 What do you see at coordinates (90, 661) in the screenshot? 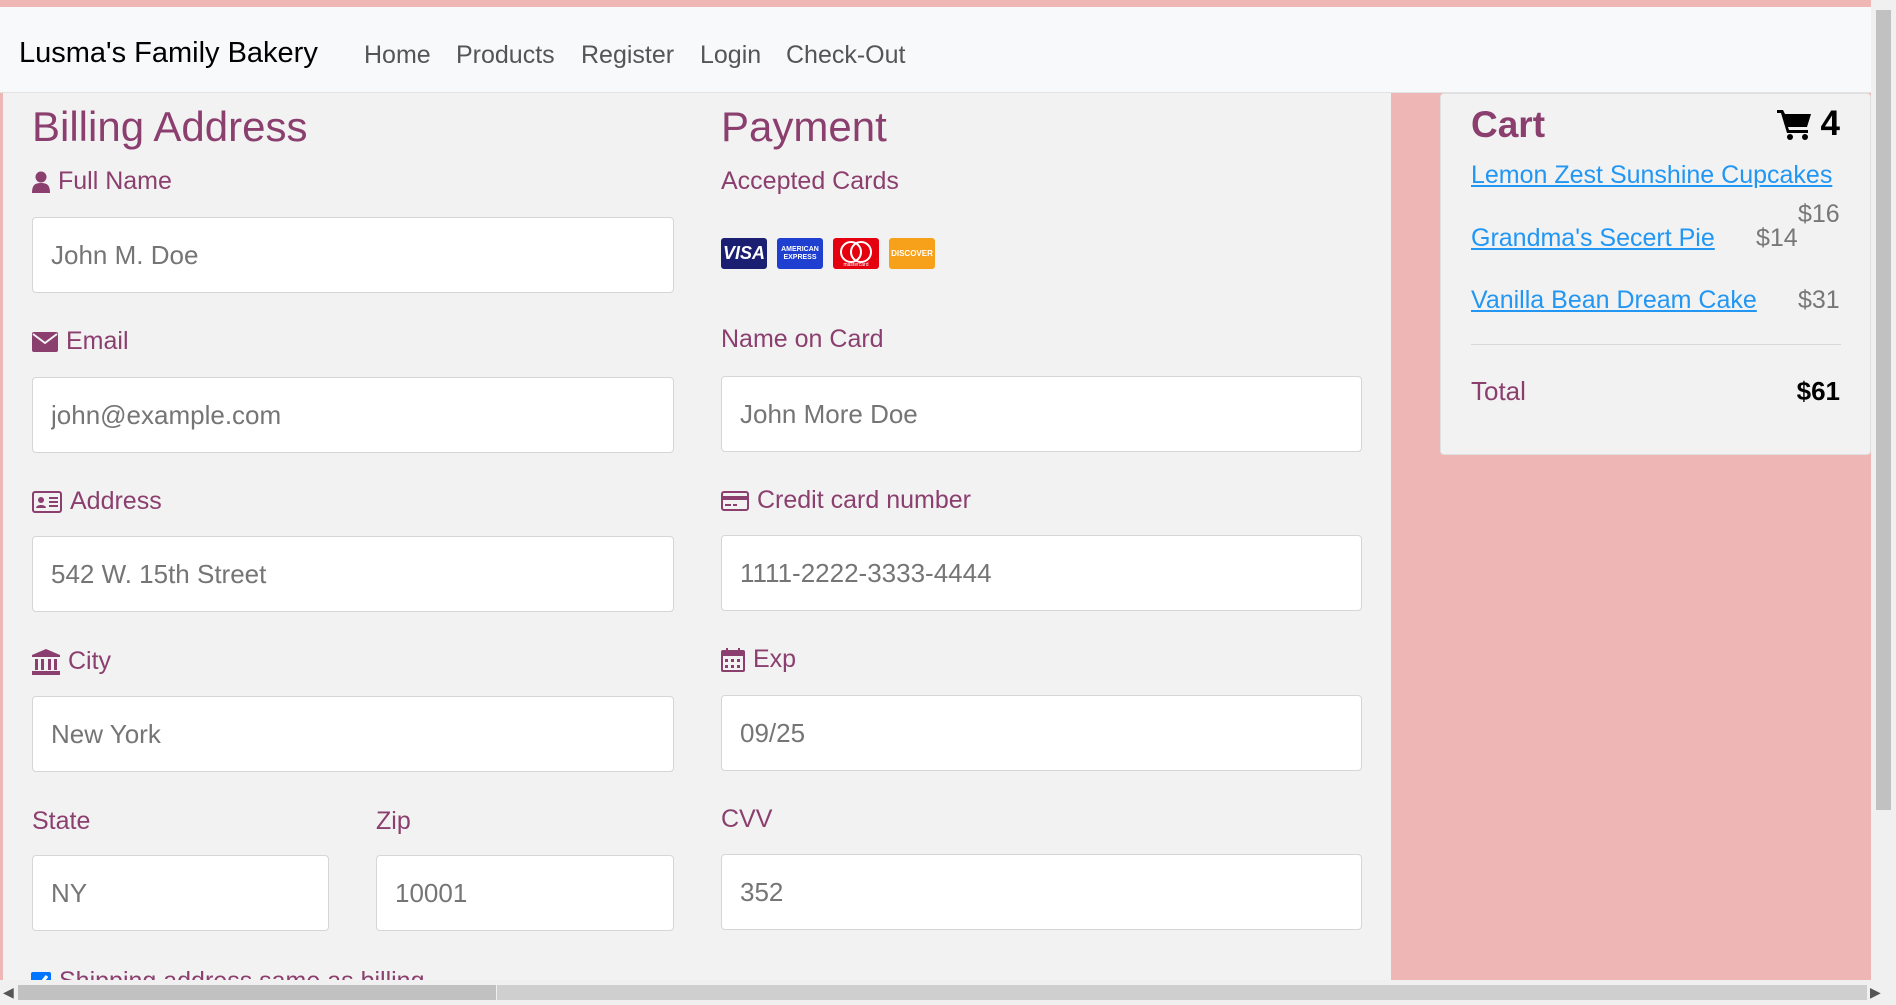
I see `city-label-text: City` at bounding box center [90, 661].